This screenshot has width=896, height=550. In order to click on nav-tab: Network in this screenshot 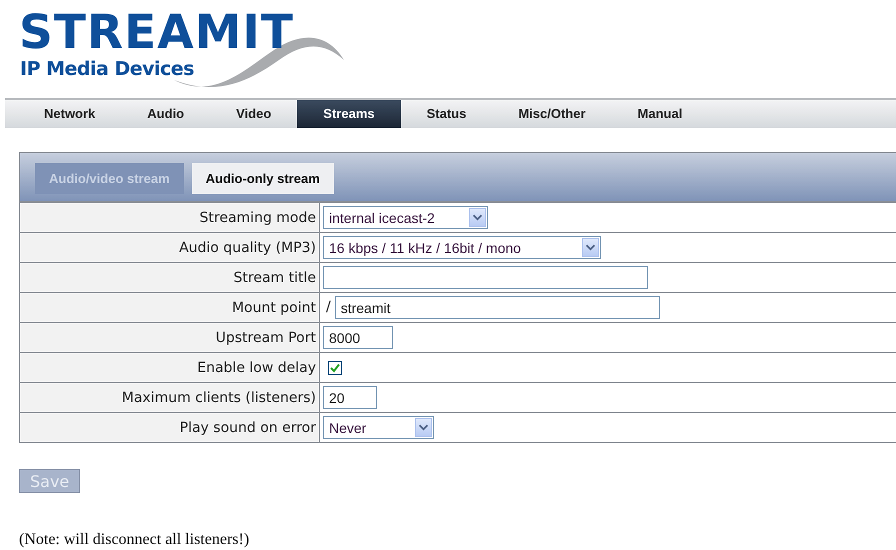, I will do `click(70, 114)`.